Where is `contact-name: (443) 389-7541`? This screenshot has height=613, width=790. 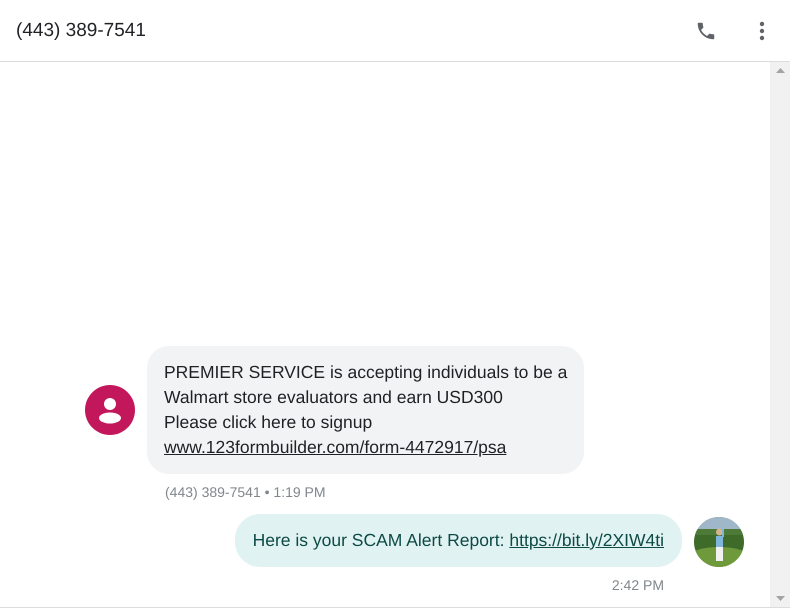 contact-name: (443) 389-7541 is located at coordinates (81, 31).